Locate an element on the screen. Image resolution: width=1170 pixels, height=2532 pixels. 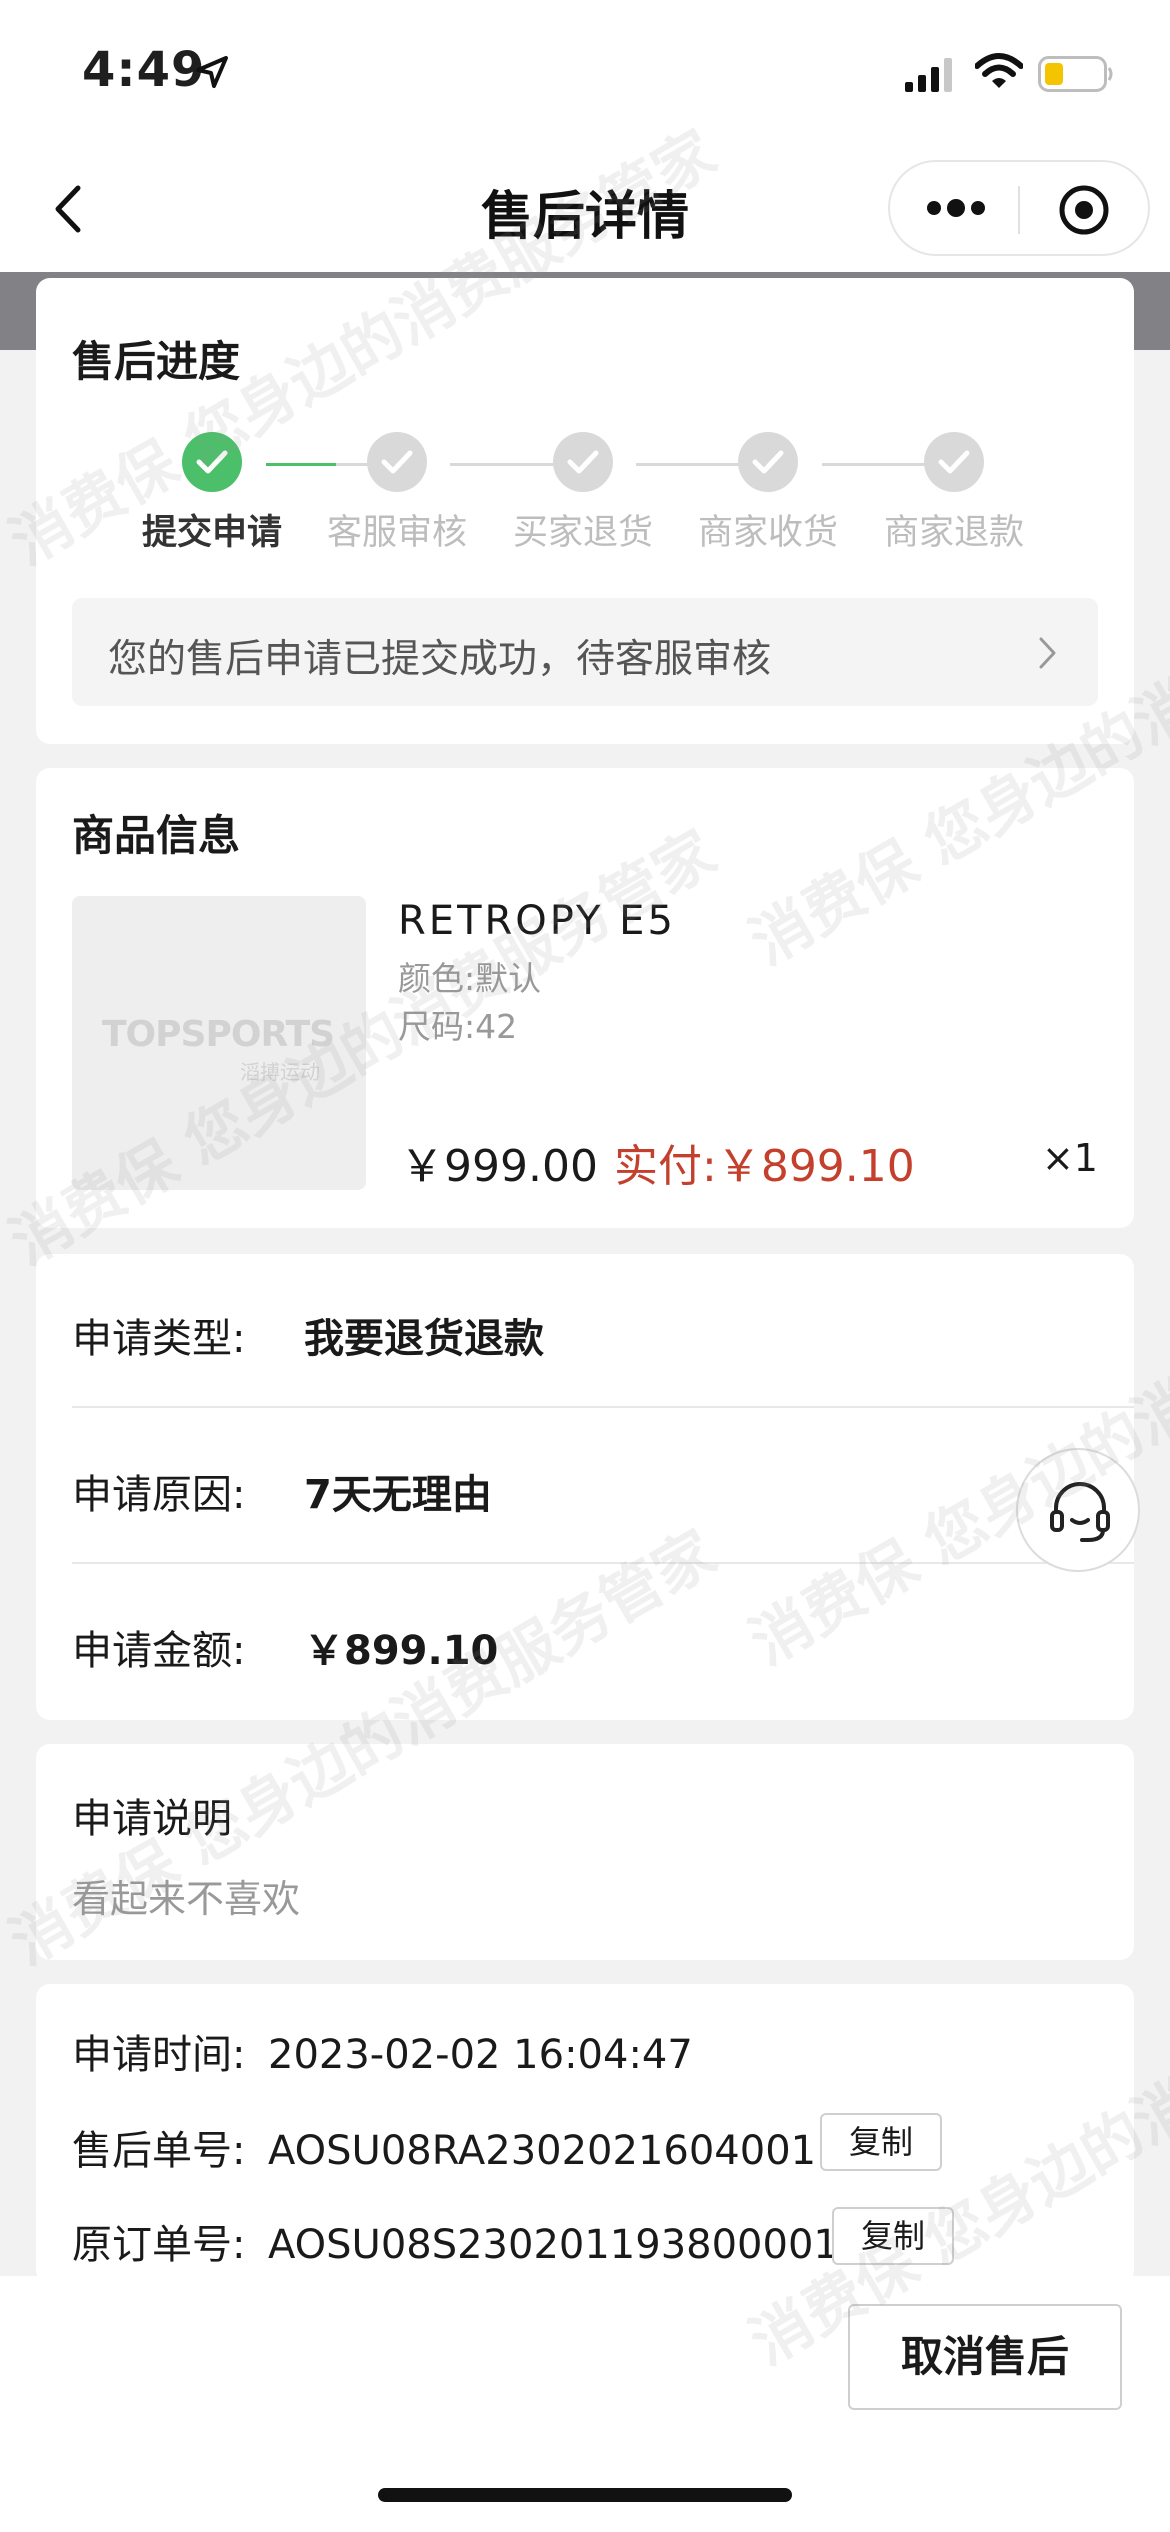
aftersale-number-row: 售后单号: AOSU08RA2302021604001 is located at coordinates (444, 2147).